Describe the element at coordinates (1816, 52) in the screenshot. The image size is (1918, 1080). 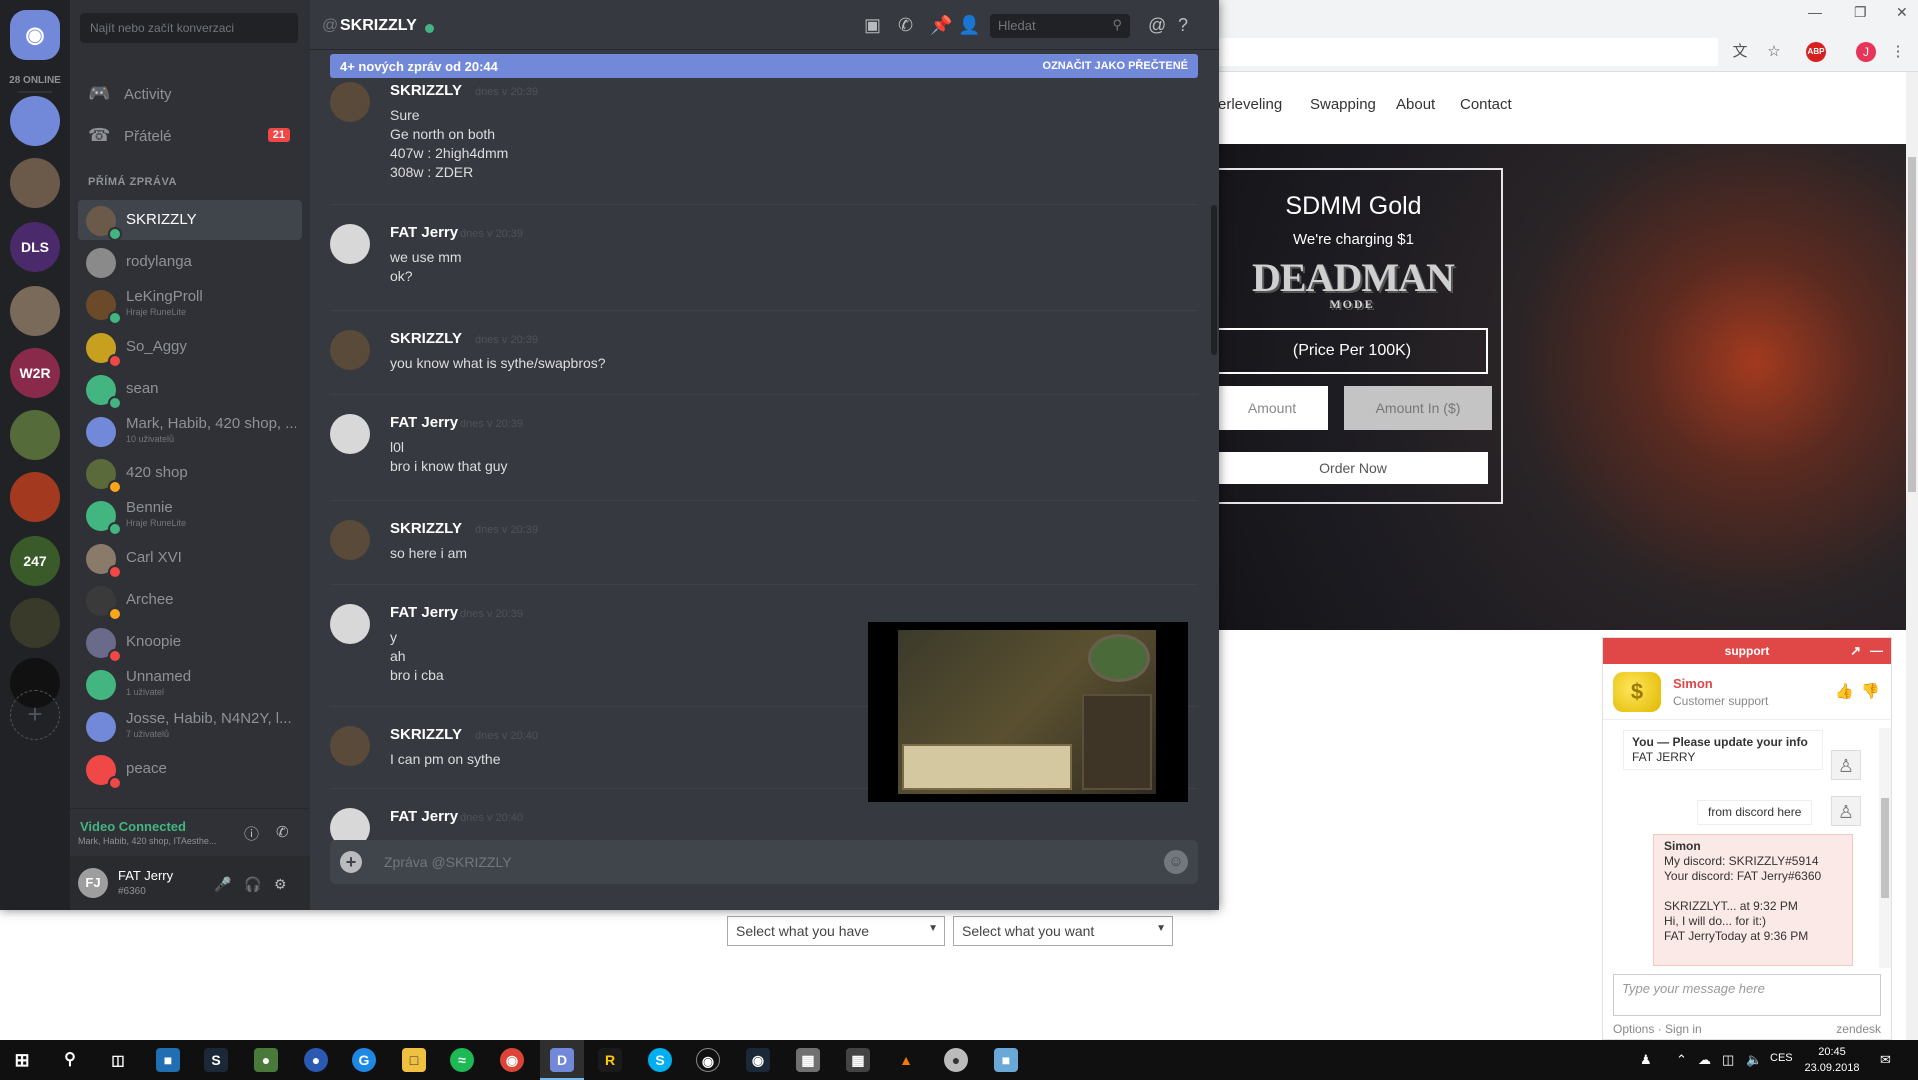
I see `adblock-icon: ABP` at that location.